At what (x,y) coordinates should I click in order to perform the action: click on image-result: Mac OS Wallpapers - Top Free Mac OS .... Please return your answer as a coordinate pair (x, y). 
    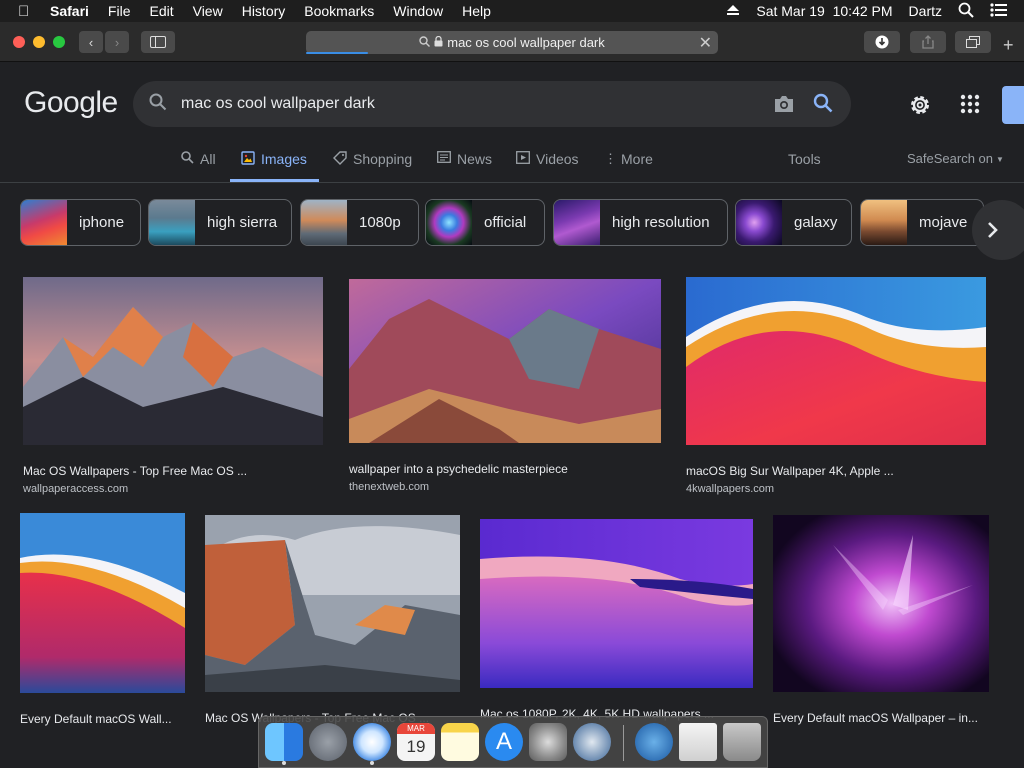
    Looking at the image, I should click on (332, 620).